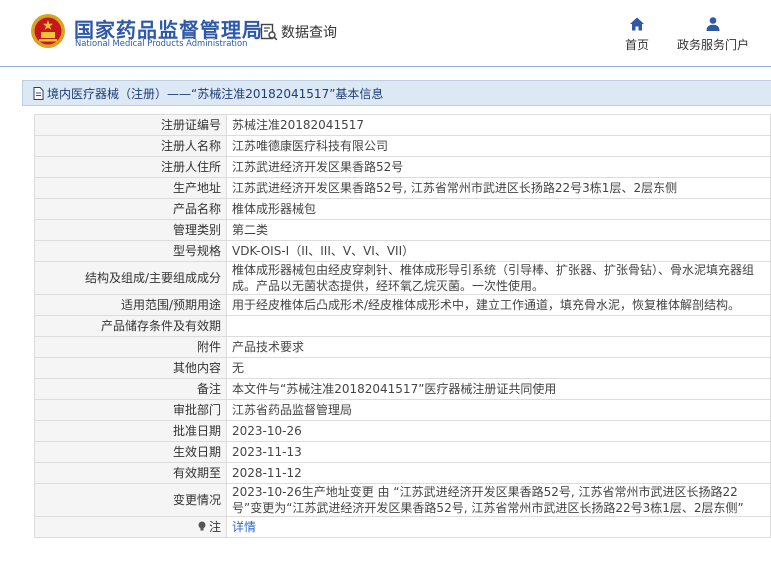 The width and height of the screenshot is (771, 565). I want to click on row-value: 详情, so click(498, 527).